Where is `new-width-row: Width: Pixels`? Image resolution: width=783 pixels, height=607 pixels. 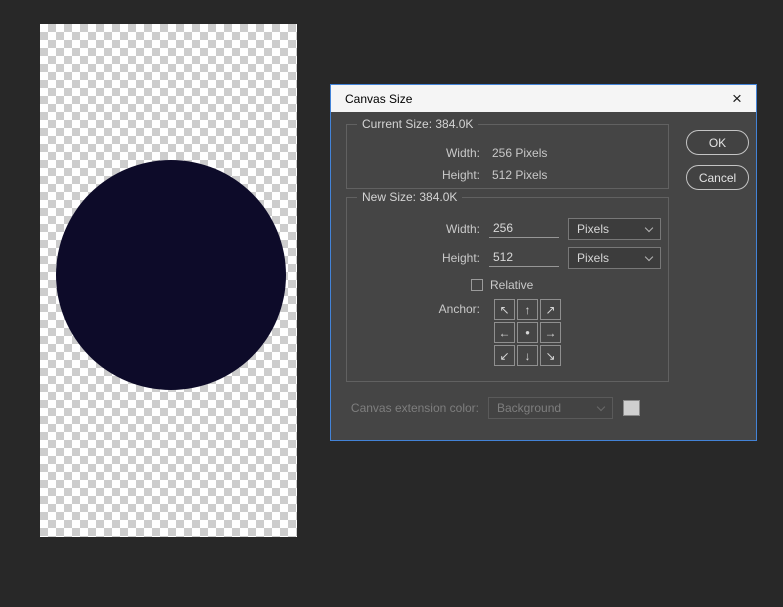 new-width-row: Width: Pixels is located at coordinates (504, 229).